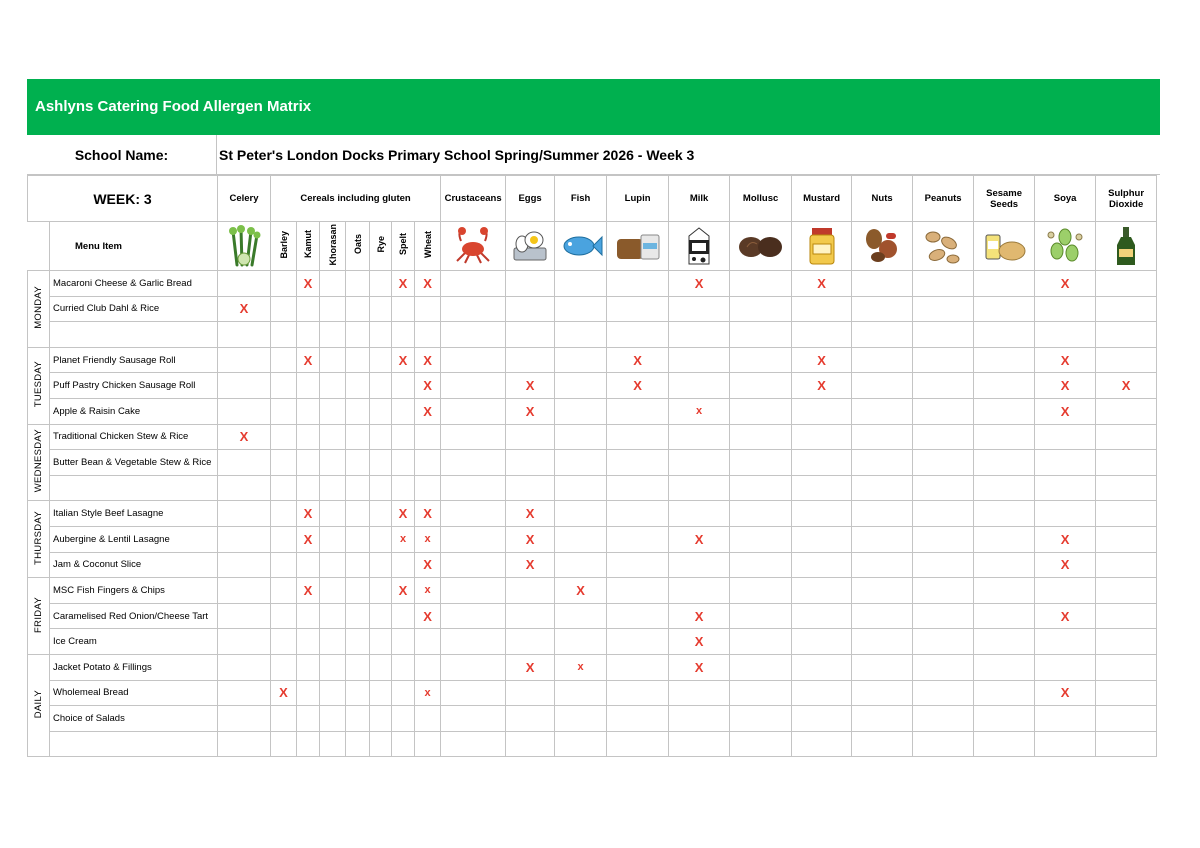  What do you see at coordinates (822, 198) in the screenshot?
I see `col-mustard: Mustard` at bounding box center [822, 198].